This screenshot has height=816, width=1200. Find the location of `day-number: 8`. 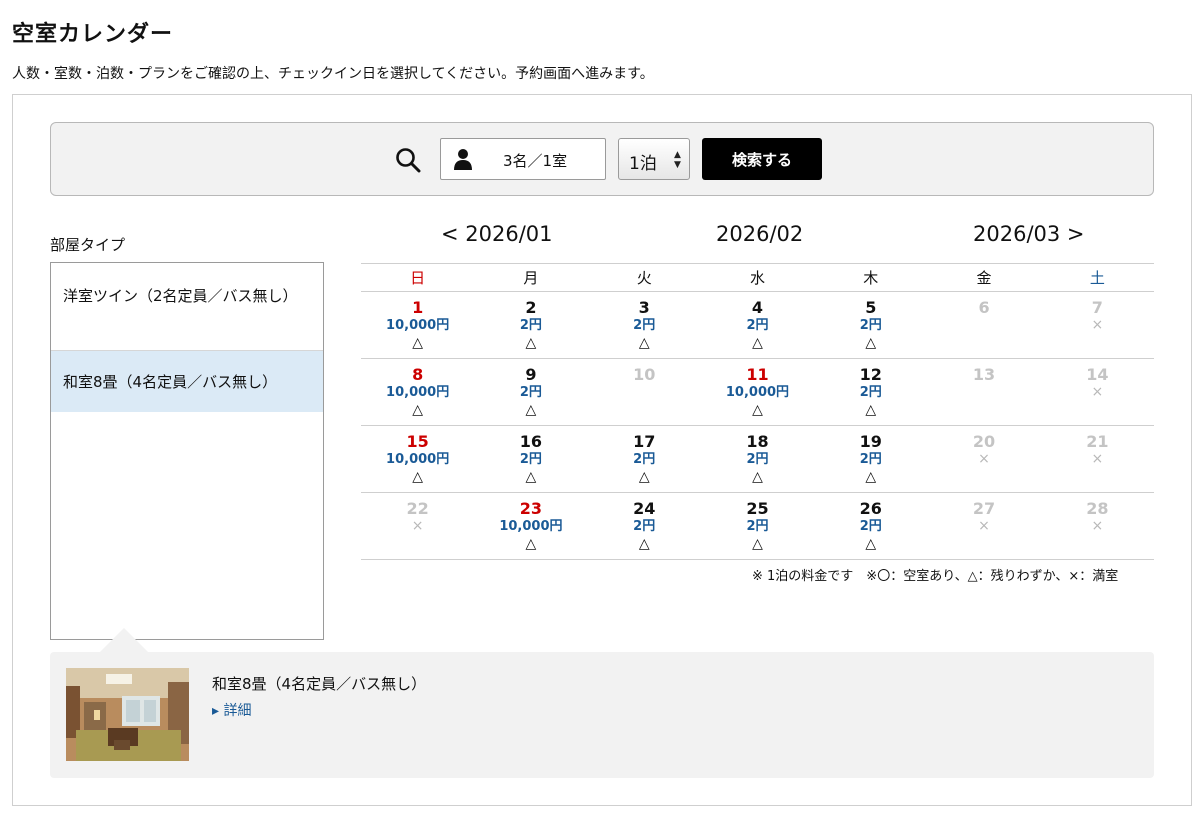

day-number: 8 is located at coordinates (418, 374).